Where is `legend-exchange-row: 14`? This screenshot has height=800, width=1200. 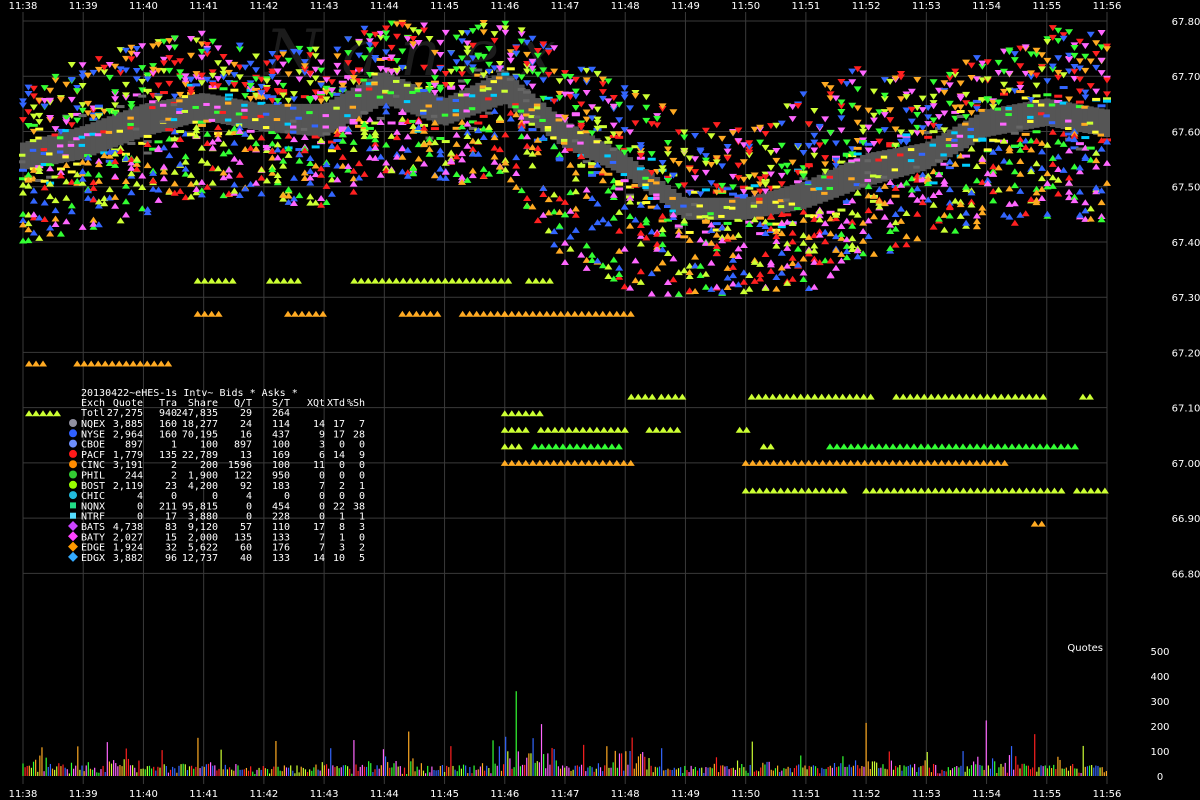 legend-exchange-row: 14 is located at coordinates (319, 558).